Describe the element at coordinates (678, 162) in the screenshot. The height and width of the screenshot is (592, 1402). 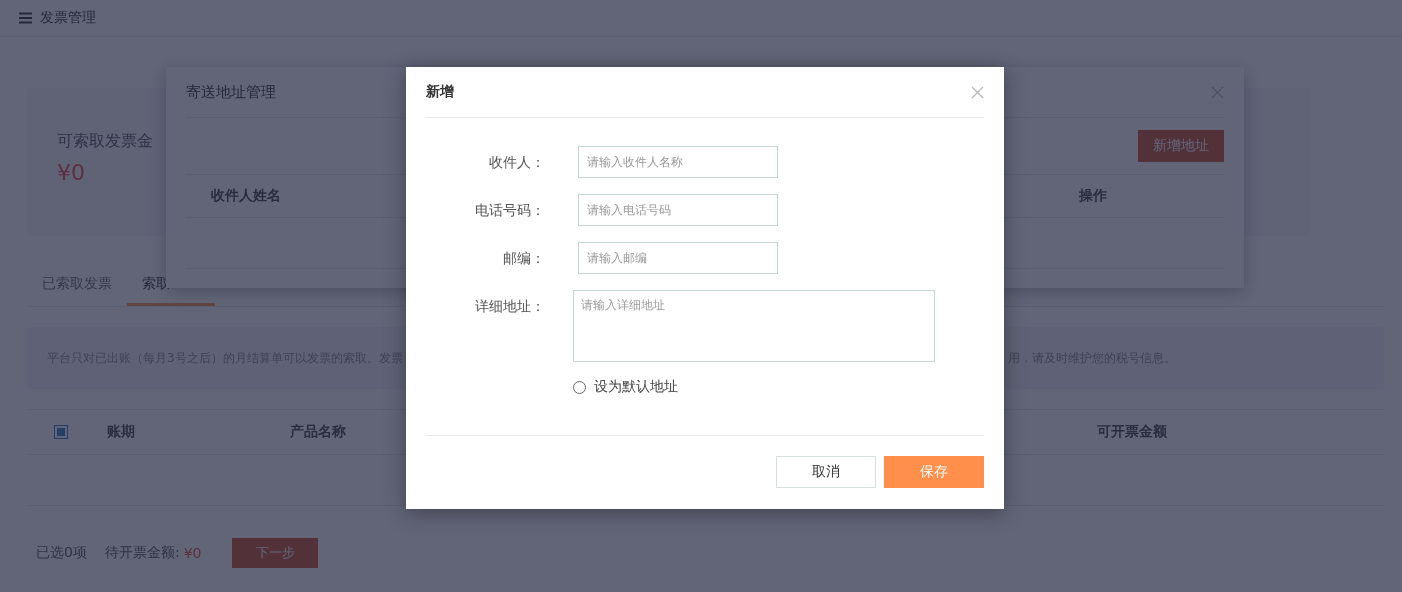
I see `input-field: 请输入收件人名称` at that location.